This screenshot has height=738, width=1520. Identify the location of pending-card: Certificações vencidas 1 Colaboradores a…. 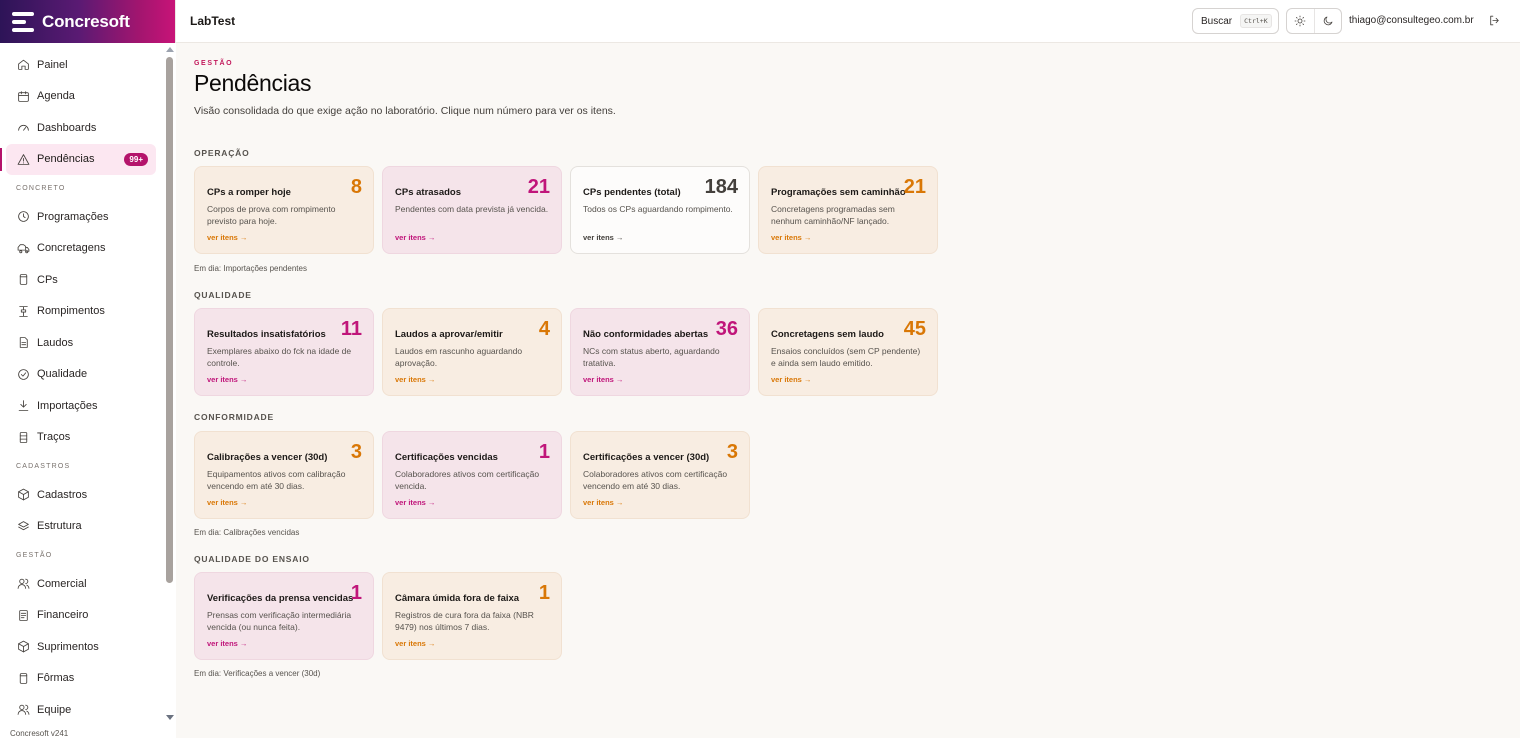
(472, 475).